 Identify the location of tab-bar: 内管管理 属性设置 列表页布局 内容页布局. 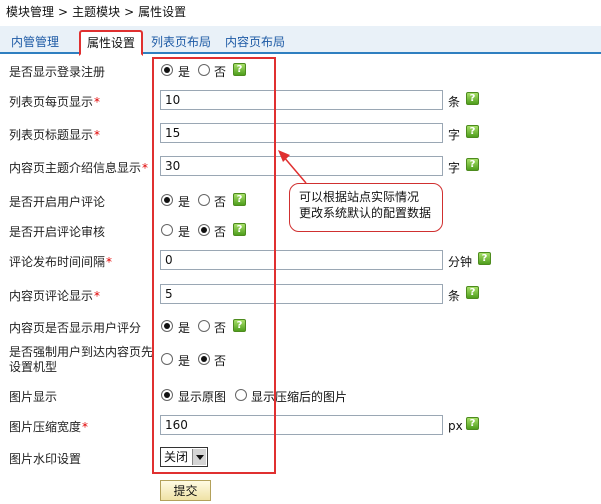
(300, 41).